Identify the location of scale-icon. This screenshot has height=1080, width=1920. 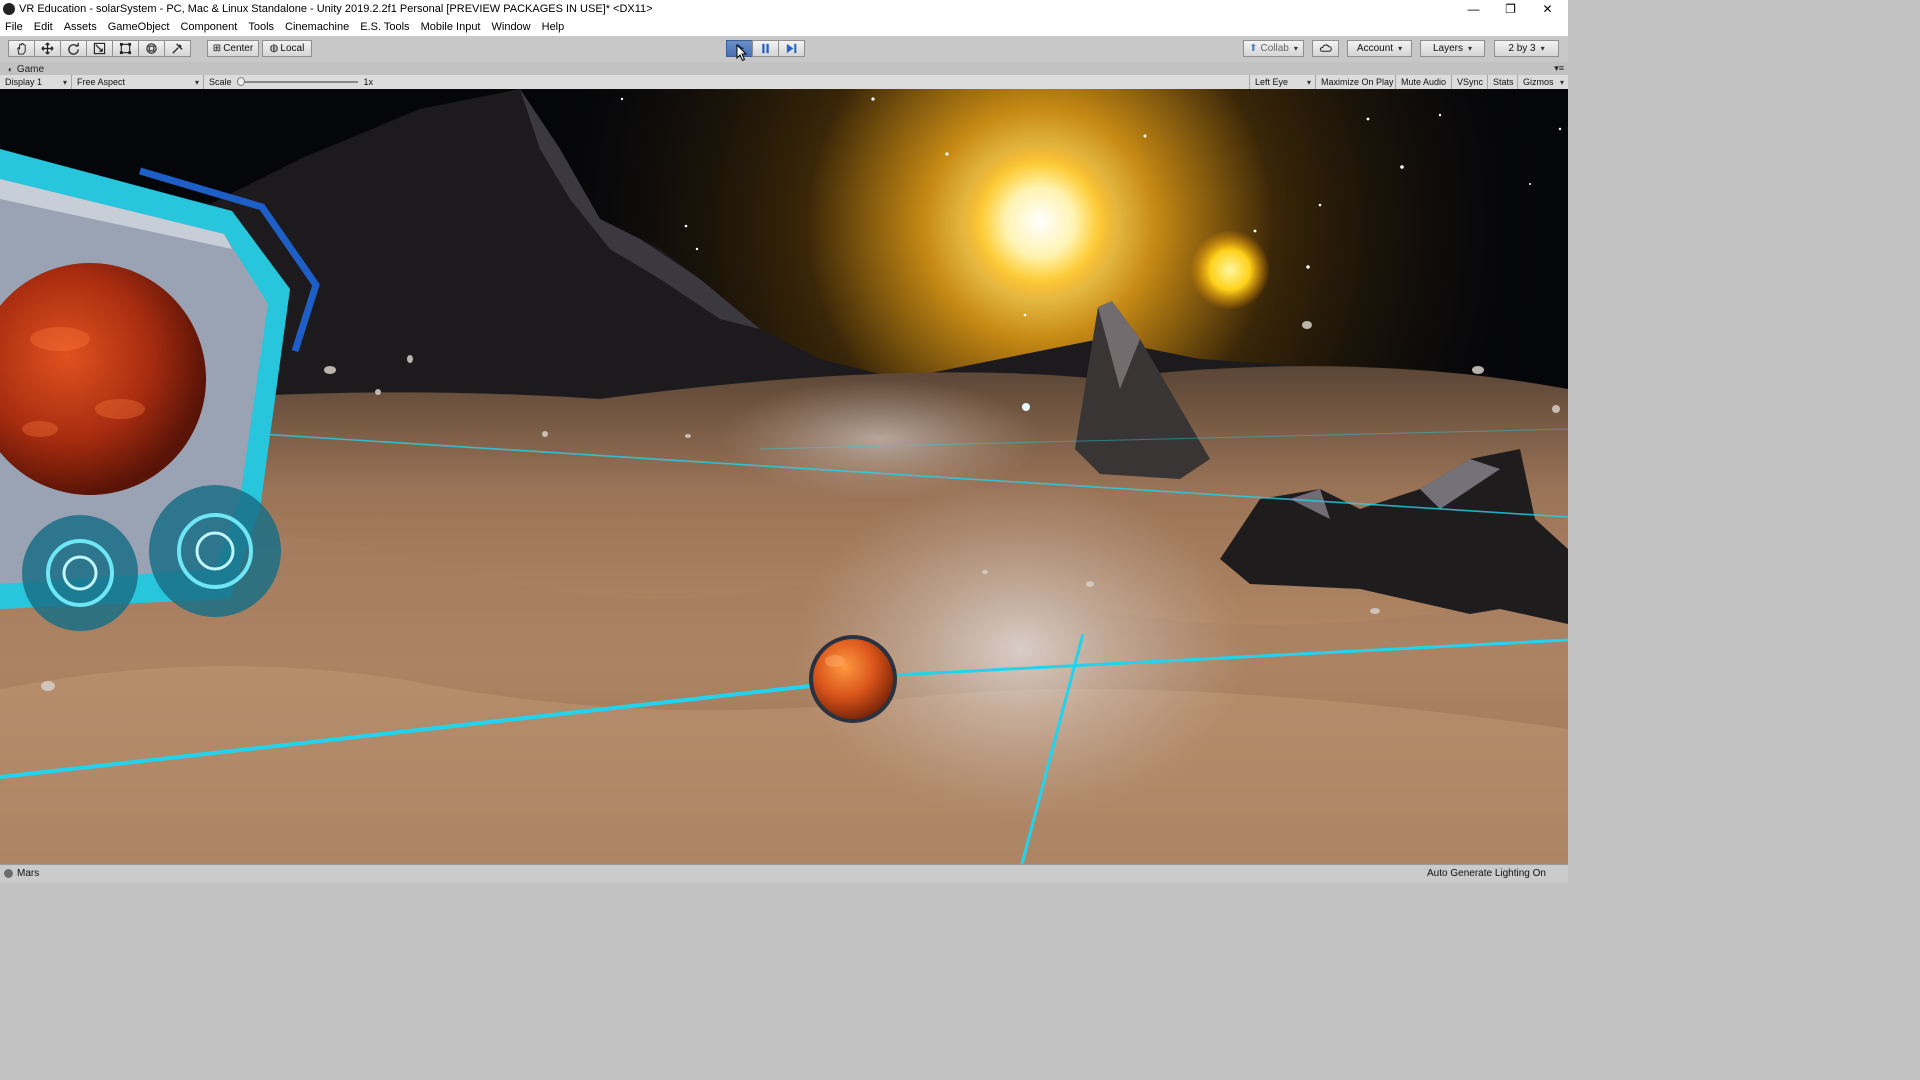
(99, 48).